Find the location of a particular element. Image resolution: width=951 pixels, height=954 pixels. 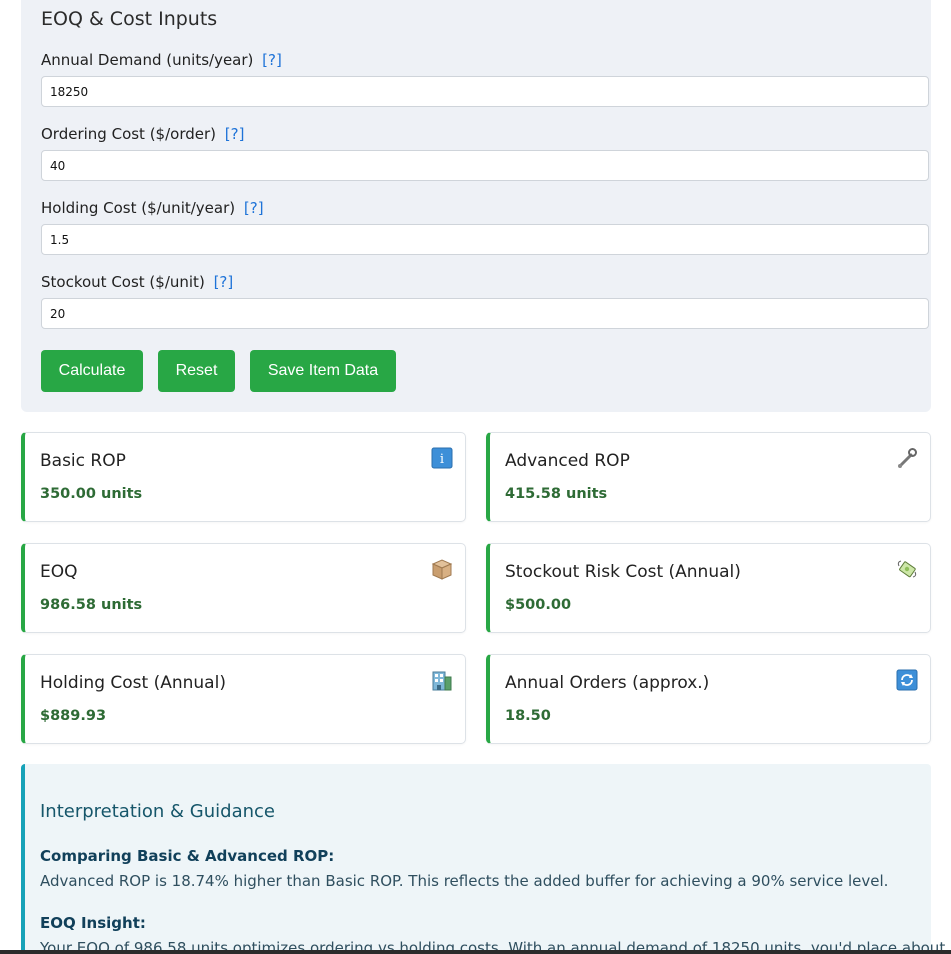

holding-cost-label-text: Holding Cost ($/unit/year) is located at coordinates (138, 208).